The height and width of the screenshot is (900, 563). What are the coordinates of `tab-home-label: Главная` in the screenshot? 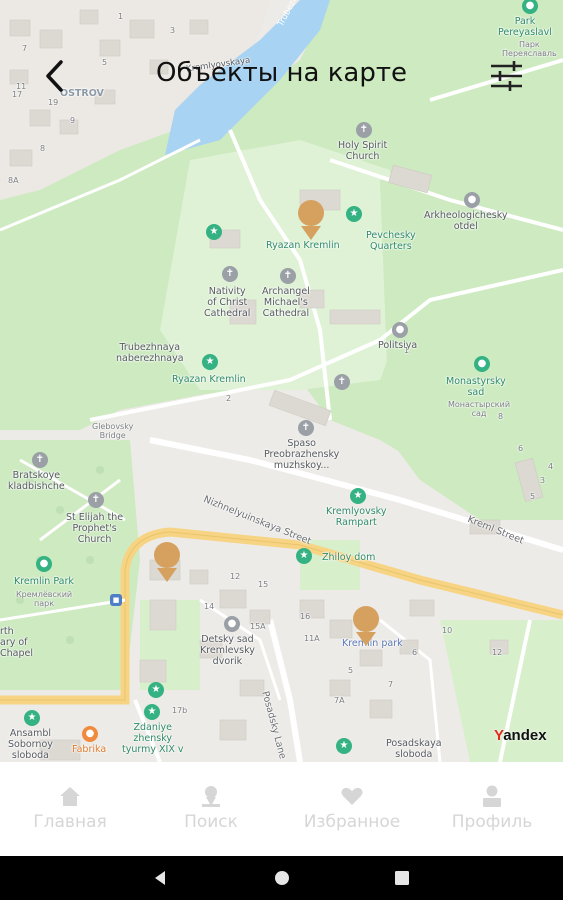 It's located at (70, 822).